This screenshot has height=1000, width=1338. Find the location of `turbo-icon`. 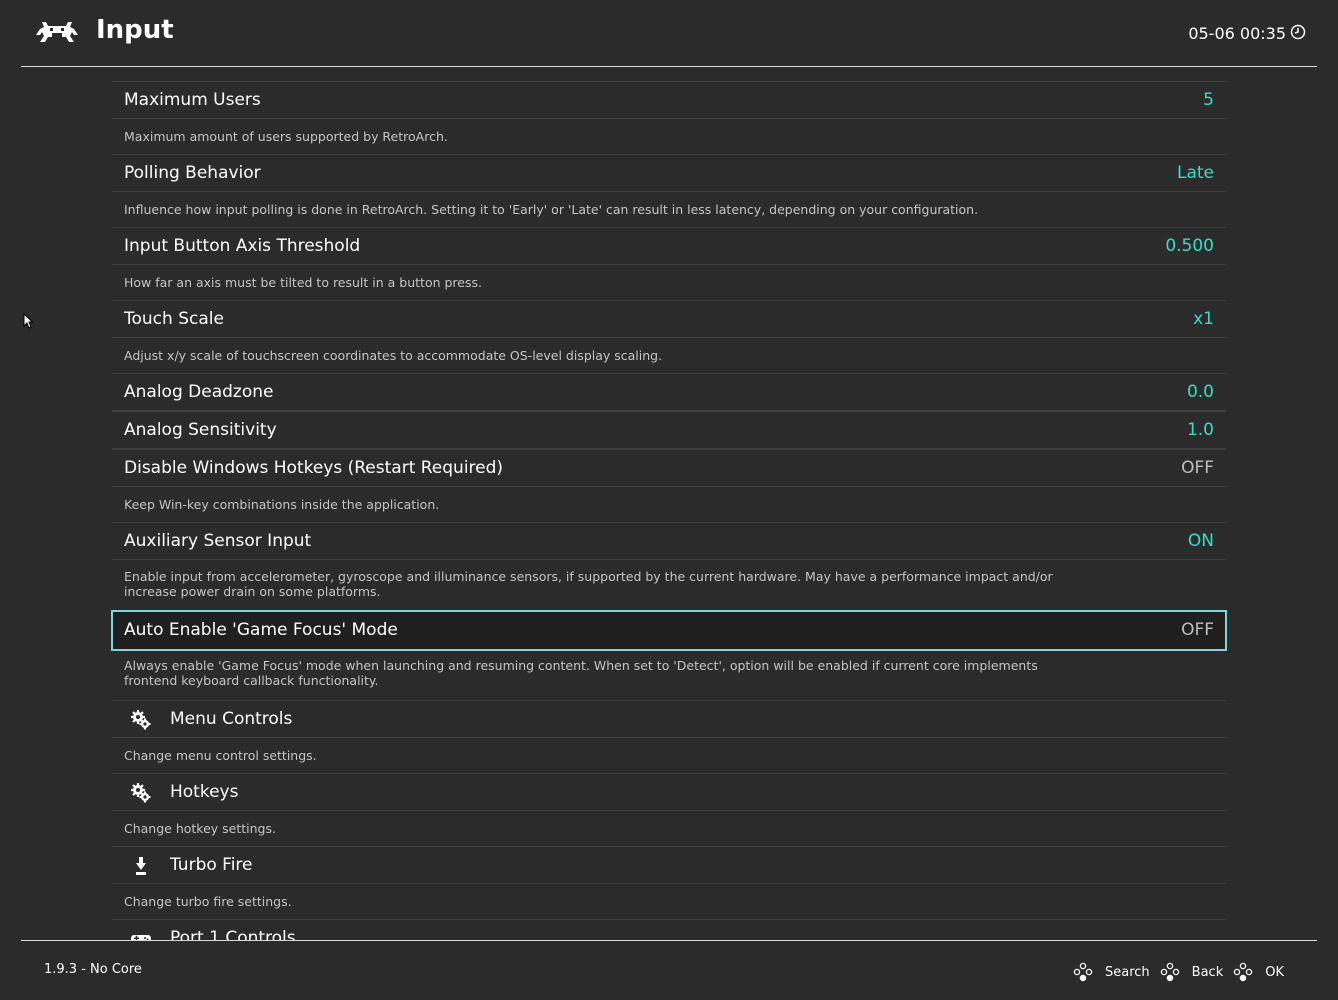

turbo-icon is located at coordinates (141, 866).